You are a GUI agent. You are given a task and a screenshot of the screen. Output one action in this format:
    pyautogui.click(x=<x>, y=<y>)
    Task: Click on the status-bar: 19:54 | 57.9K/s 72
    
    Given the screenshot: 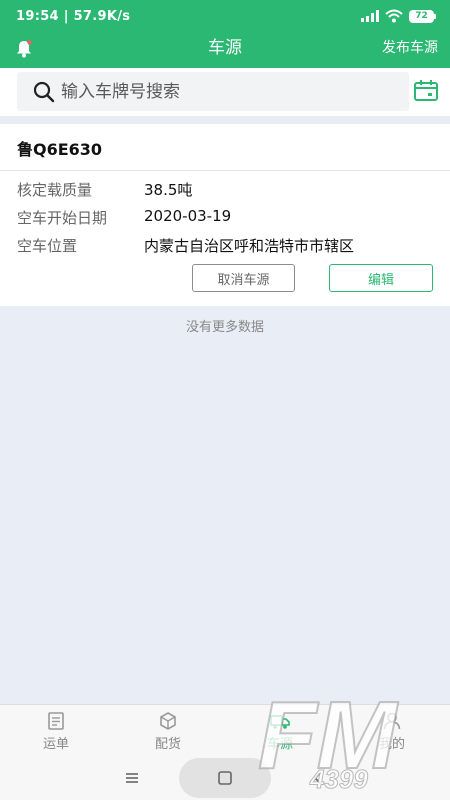 What is the action you would take?
    pyautogui.click(x=225, y=16)
    